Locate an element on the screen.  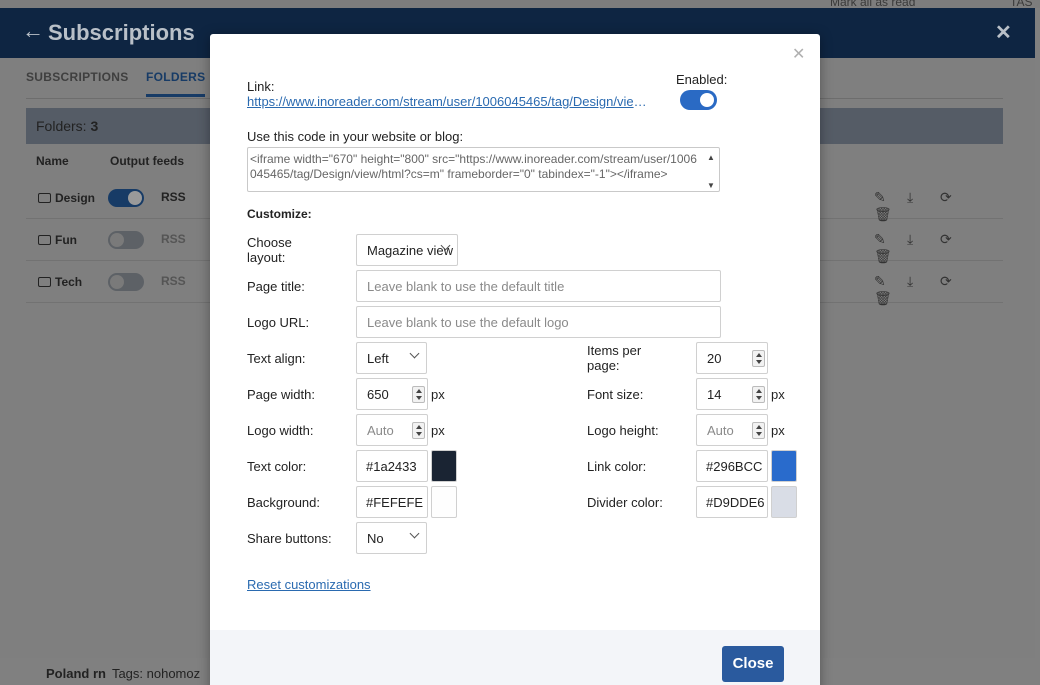
enabled-label: Enabled: is located at coordinates (702, 79).